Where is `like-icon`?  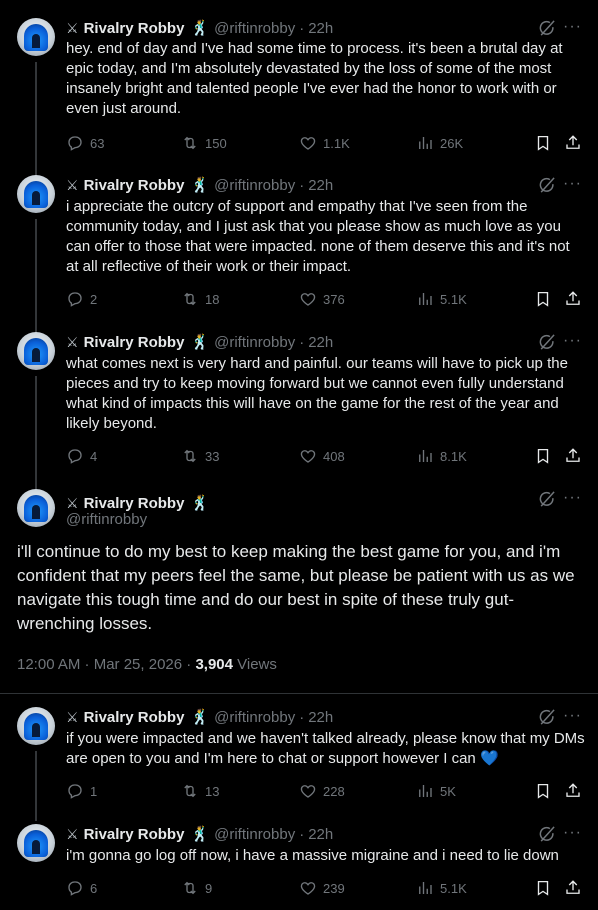 like-icon is located at coordinates (308, 888).